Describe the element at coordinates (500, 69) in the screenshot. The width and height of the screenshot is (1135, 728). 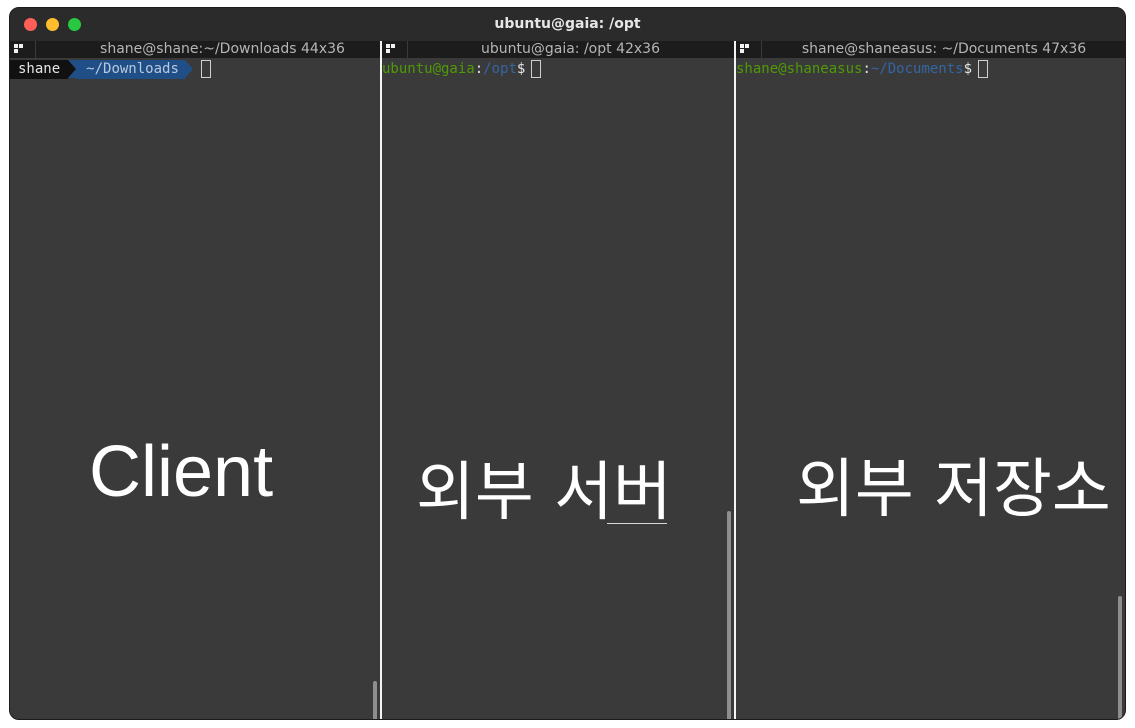
I see `prompt-path: /opt` at that location.